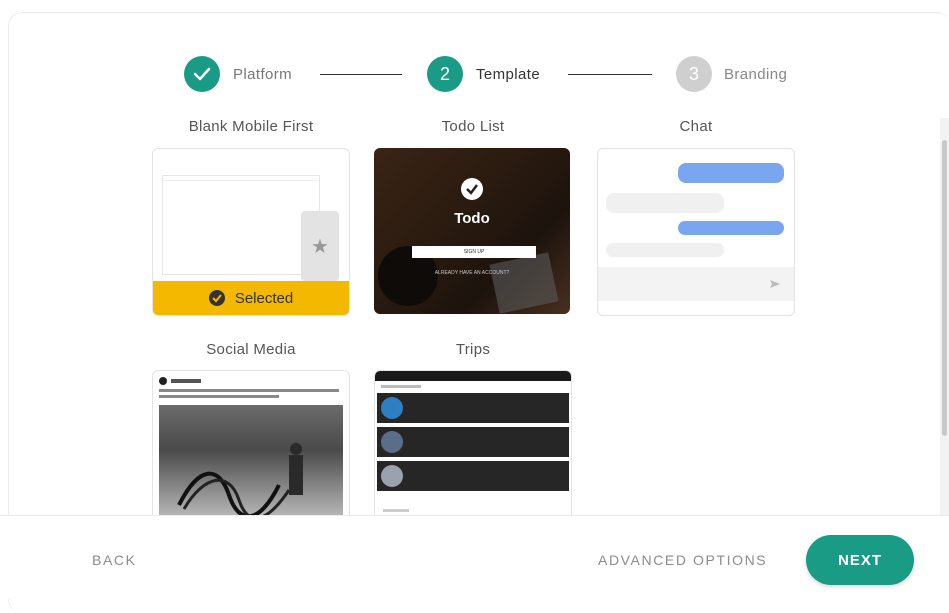  Describe the element at coordinates (472, 231) in the screenshot. I see `template-card-todo: Todo SIGN UP ALREADY HAVE AN ACCOUNT?` at that location.